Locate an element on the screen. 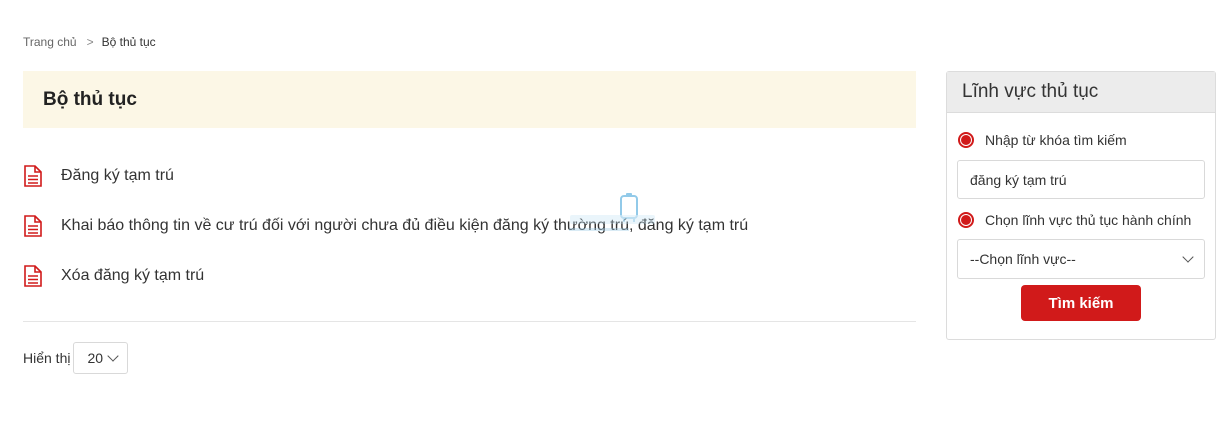  breadcrumb-current: Bộ thủ tục is located at coordinates (128, 42).